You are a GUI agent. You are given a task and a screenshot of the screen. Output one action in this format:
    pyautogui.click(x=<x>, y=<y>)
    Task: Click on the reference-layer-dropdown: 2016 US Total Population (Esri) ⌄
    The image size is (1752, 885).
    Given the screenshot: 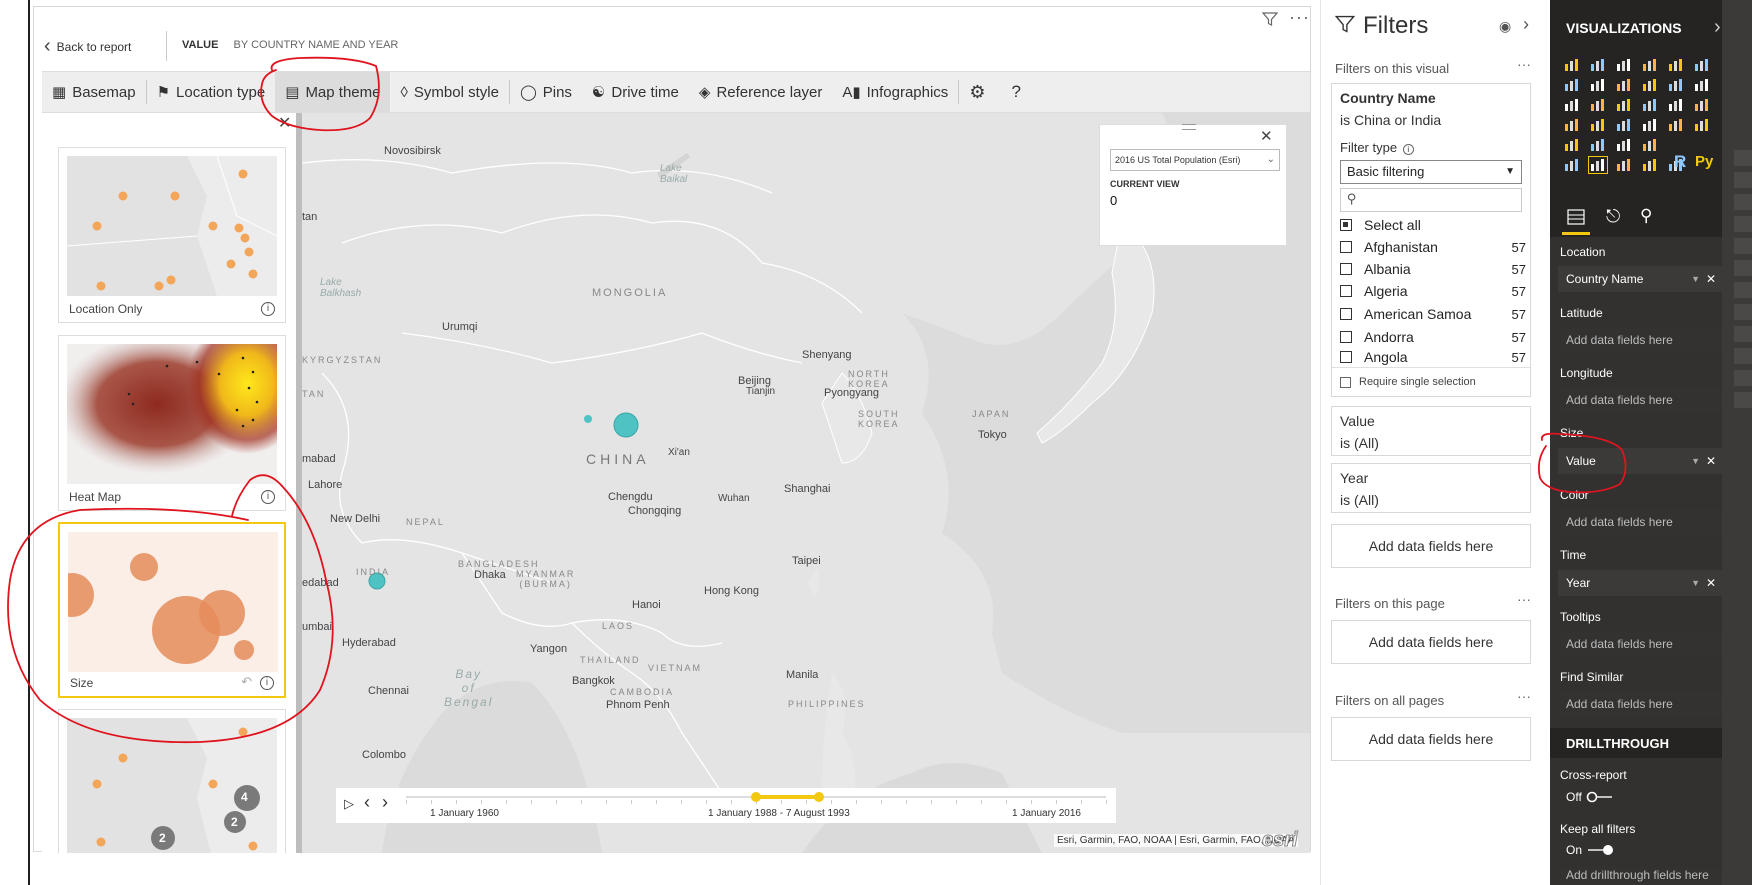 What is the action you would take?
    pyautogui.click(x=1195, y=160)
    